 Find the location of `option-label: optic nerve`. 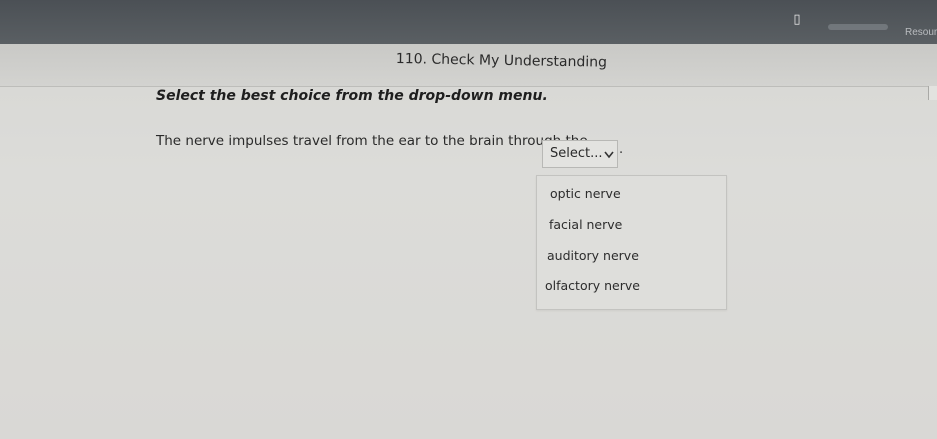

option-label: optic nerve is located at coordinates (585, 193).